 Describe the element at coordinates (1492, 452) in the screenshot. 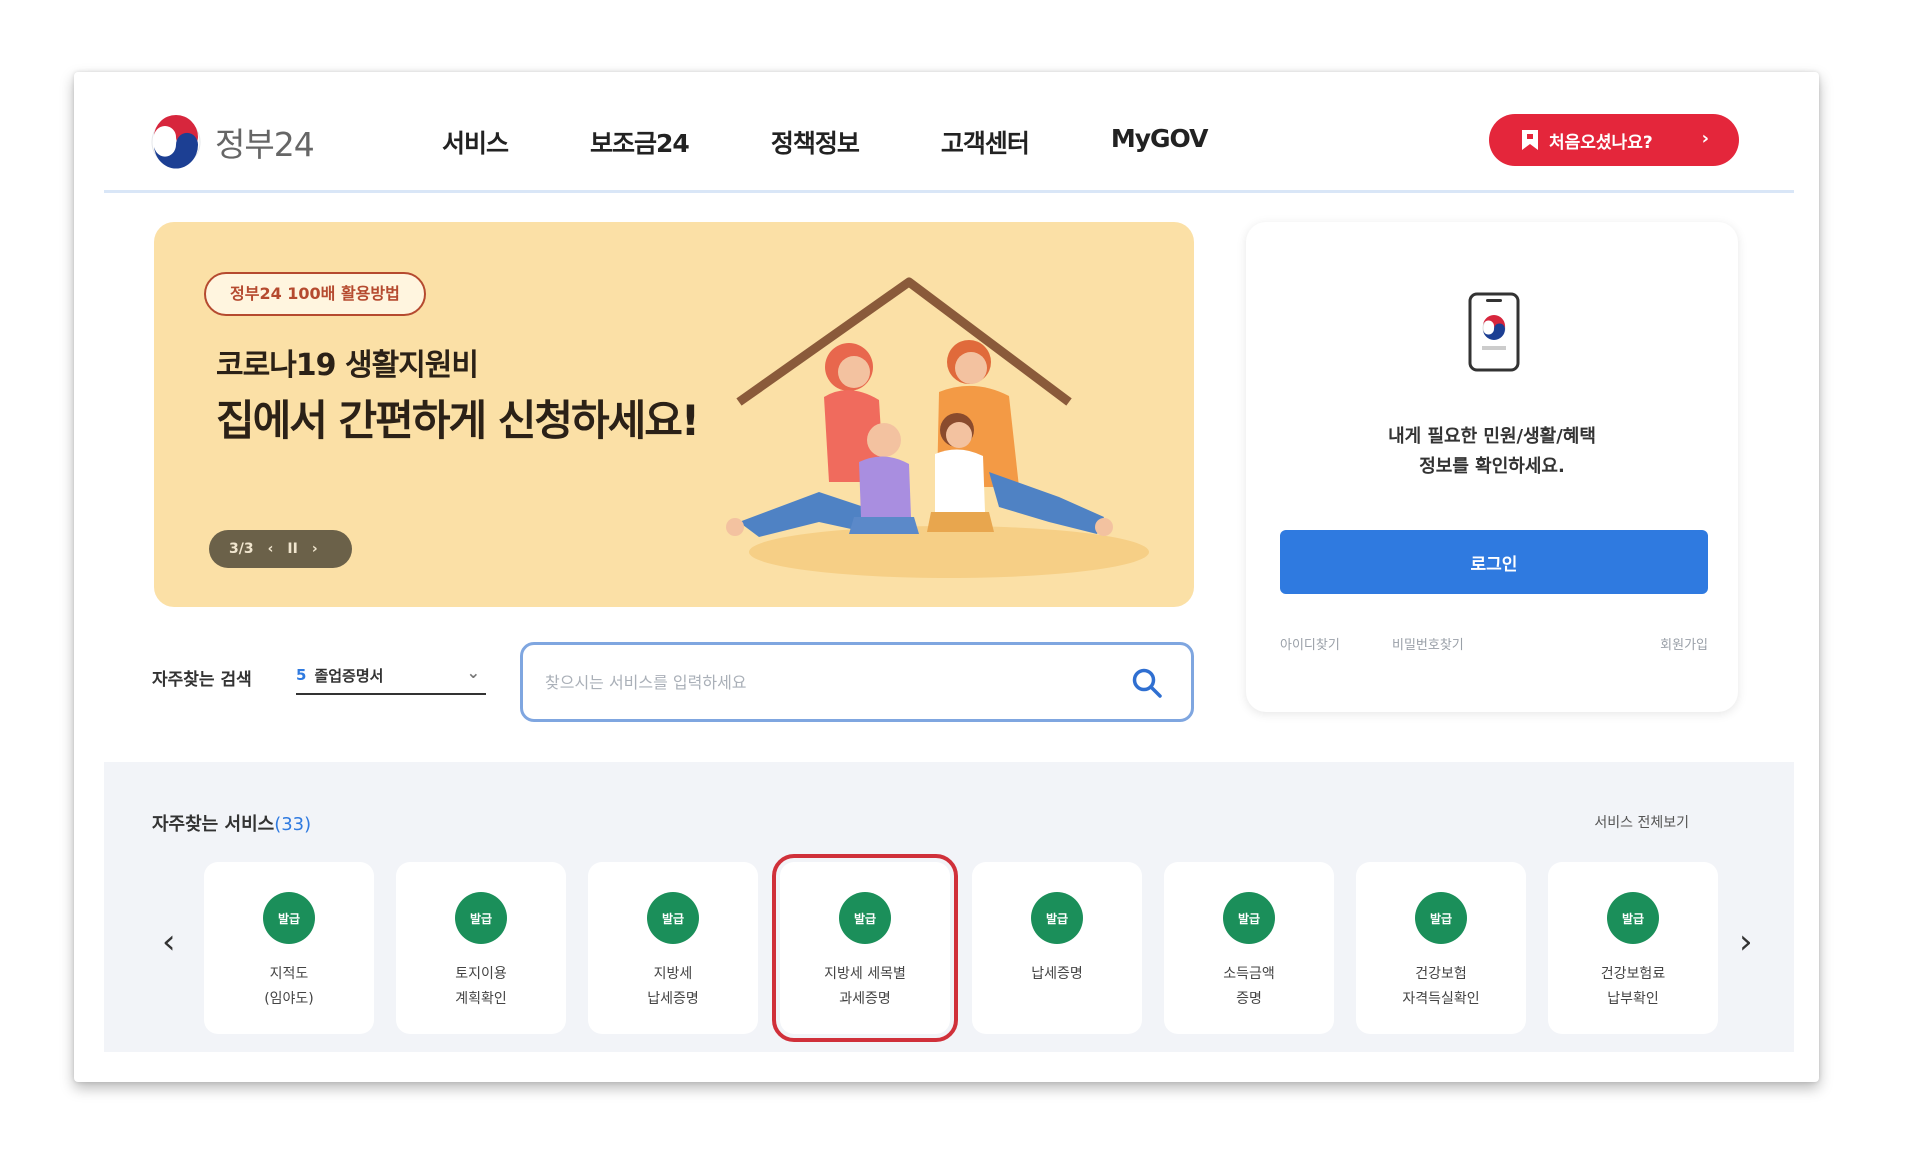

I see `login-message: 내게 필요한 민원/생활/혜택 정보를 확인하세요.` at that location.